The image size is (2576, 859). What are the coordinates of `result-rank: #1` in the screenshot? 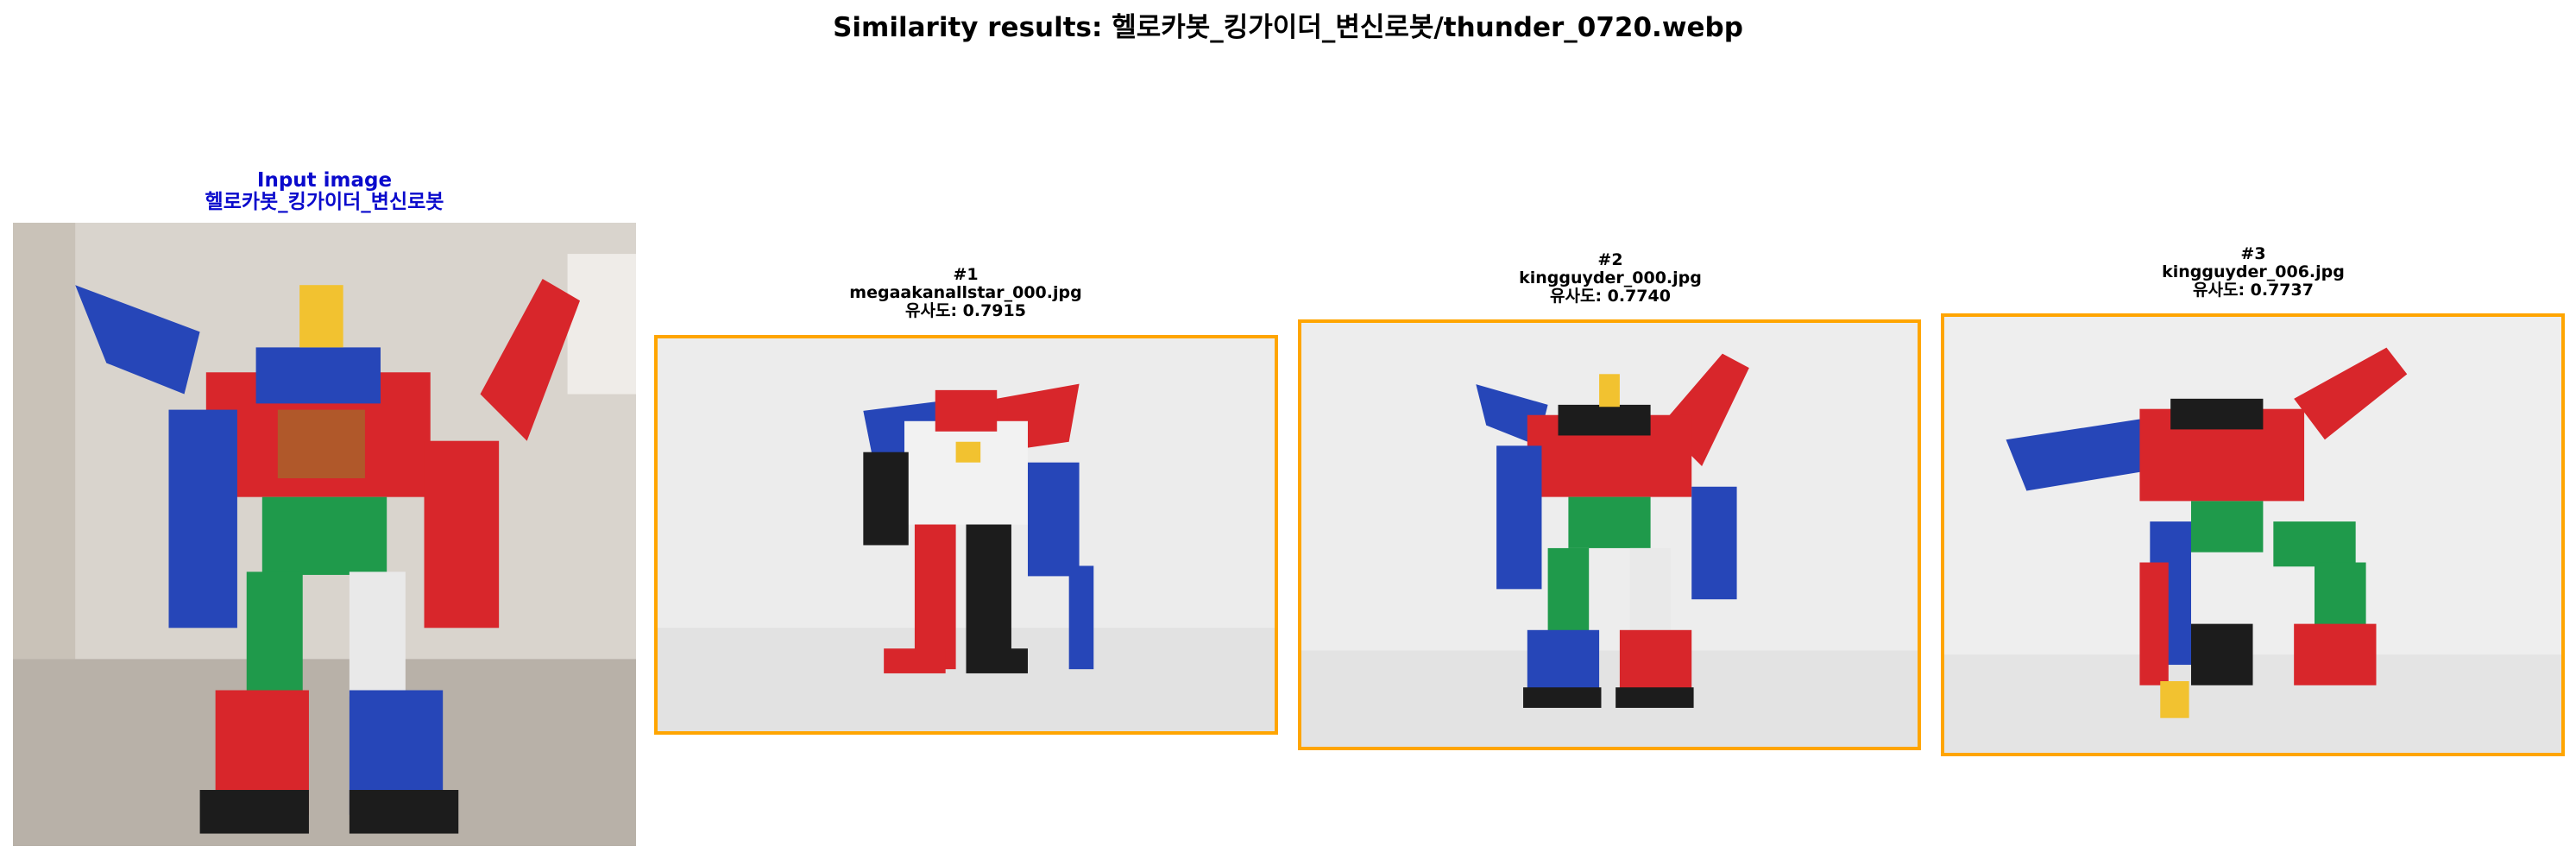 It's located at (966, 275).